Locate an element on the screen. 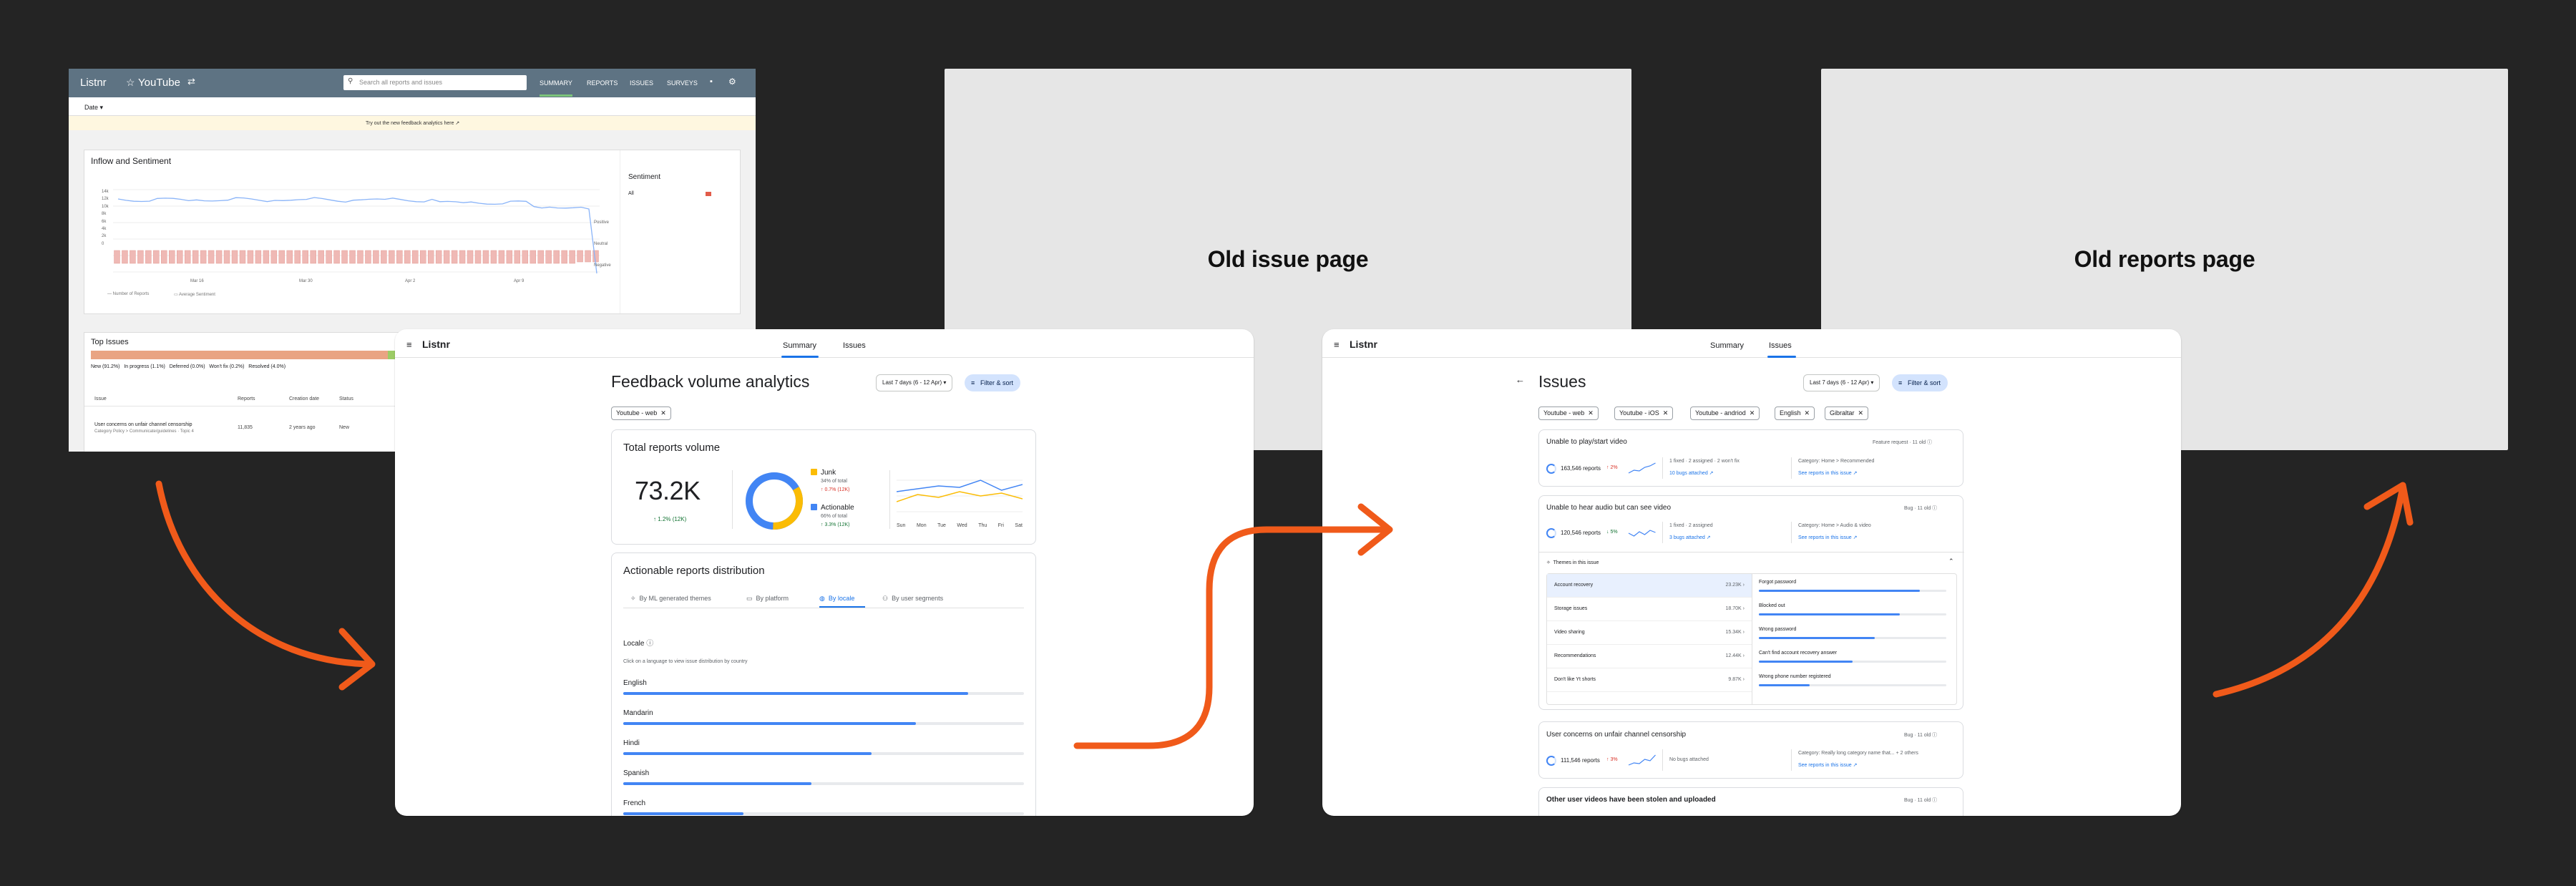 The height and width of the screenshot is (886, 2576). feedback-app-bar: ≡ Listnr Summary Issues is located at coordinates (824, 343).